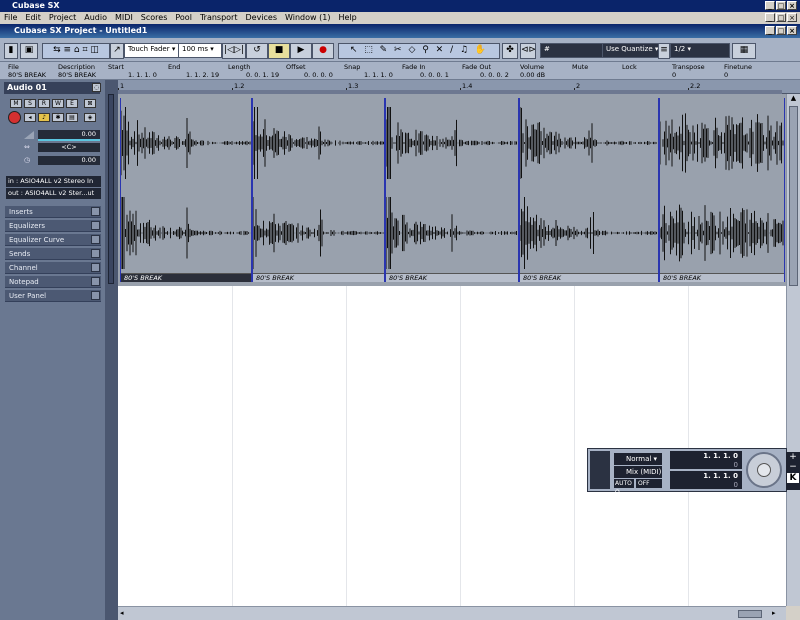  Describe the element at coordinates (649, 483) in the screenshot. I see `auto-quantize-value: OFF` at that location.